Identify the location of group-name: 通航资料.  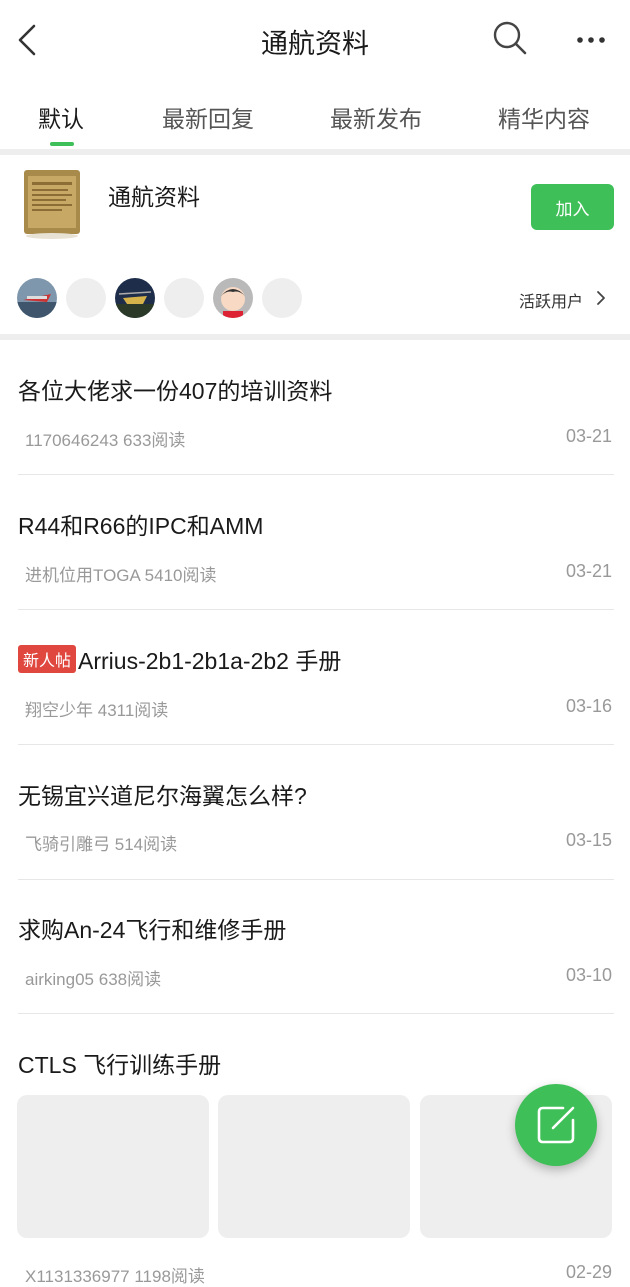
(154, 197).